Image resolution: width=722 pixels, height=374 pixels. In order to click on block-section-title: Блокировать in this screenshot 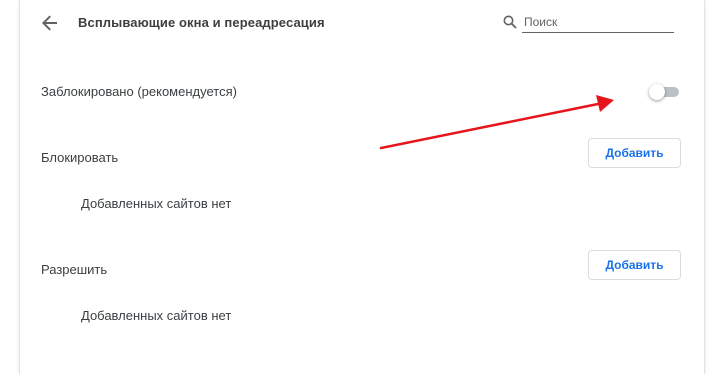, I will do `click(80, 157)`.